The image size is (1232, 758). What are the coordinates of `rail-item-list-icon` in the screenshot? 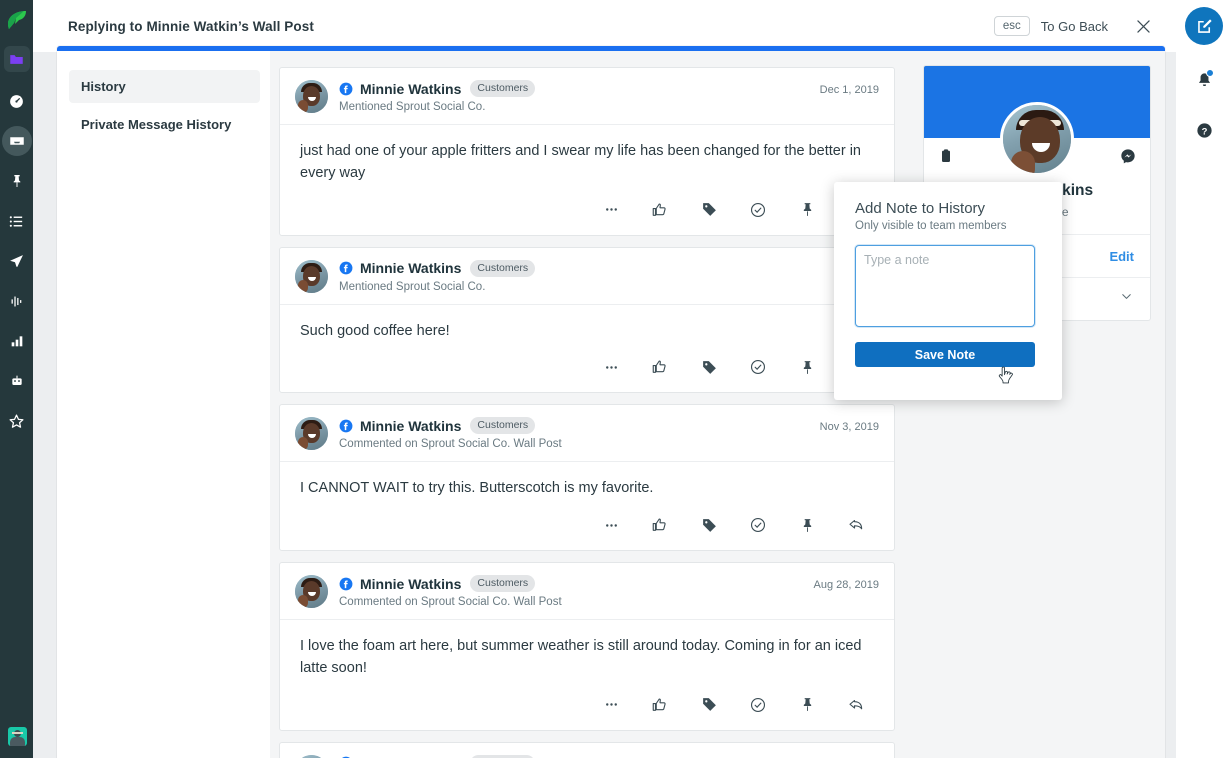 It's located at (17, 221).